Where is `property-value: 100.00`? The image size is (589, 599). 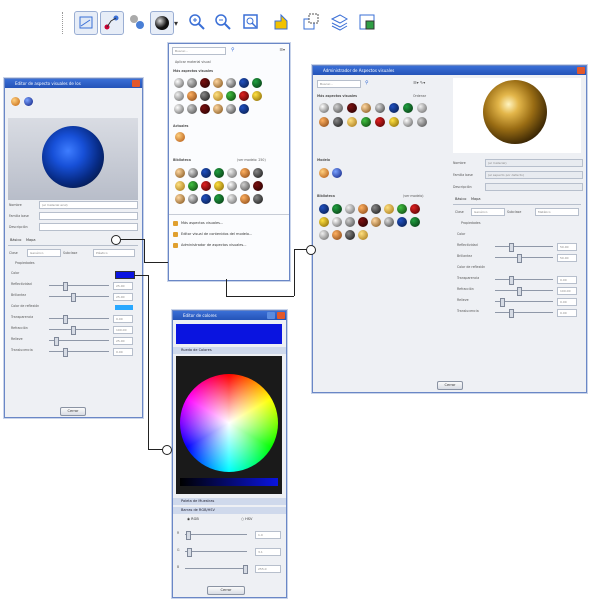
property-value: 100.00 is located at coordinates (567, 291).